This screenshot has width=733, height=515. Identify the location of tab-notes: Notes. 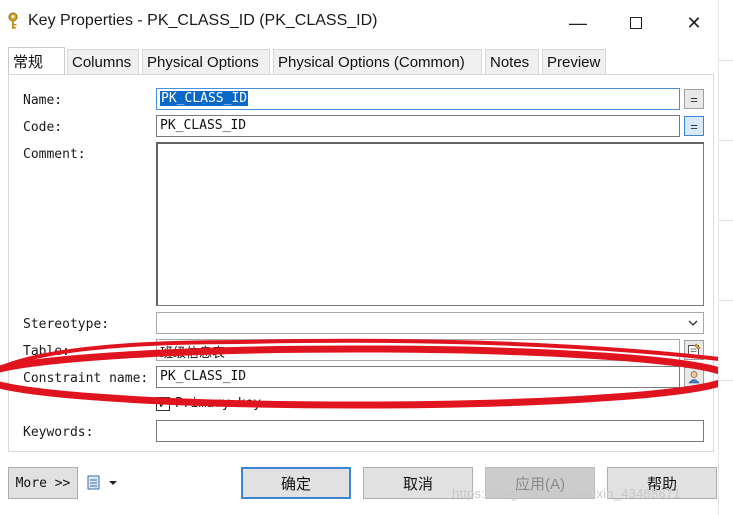
(512, 62).